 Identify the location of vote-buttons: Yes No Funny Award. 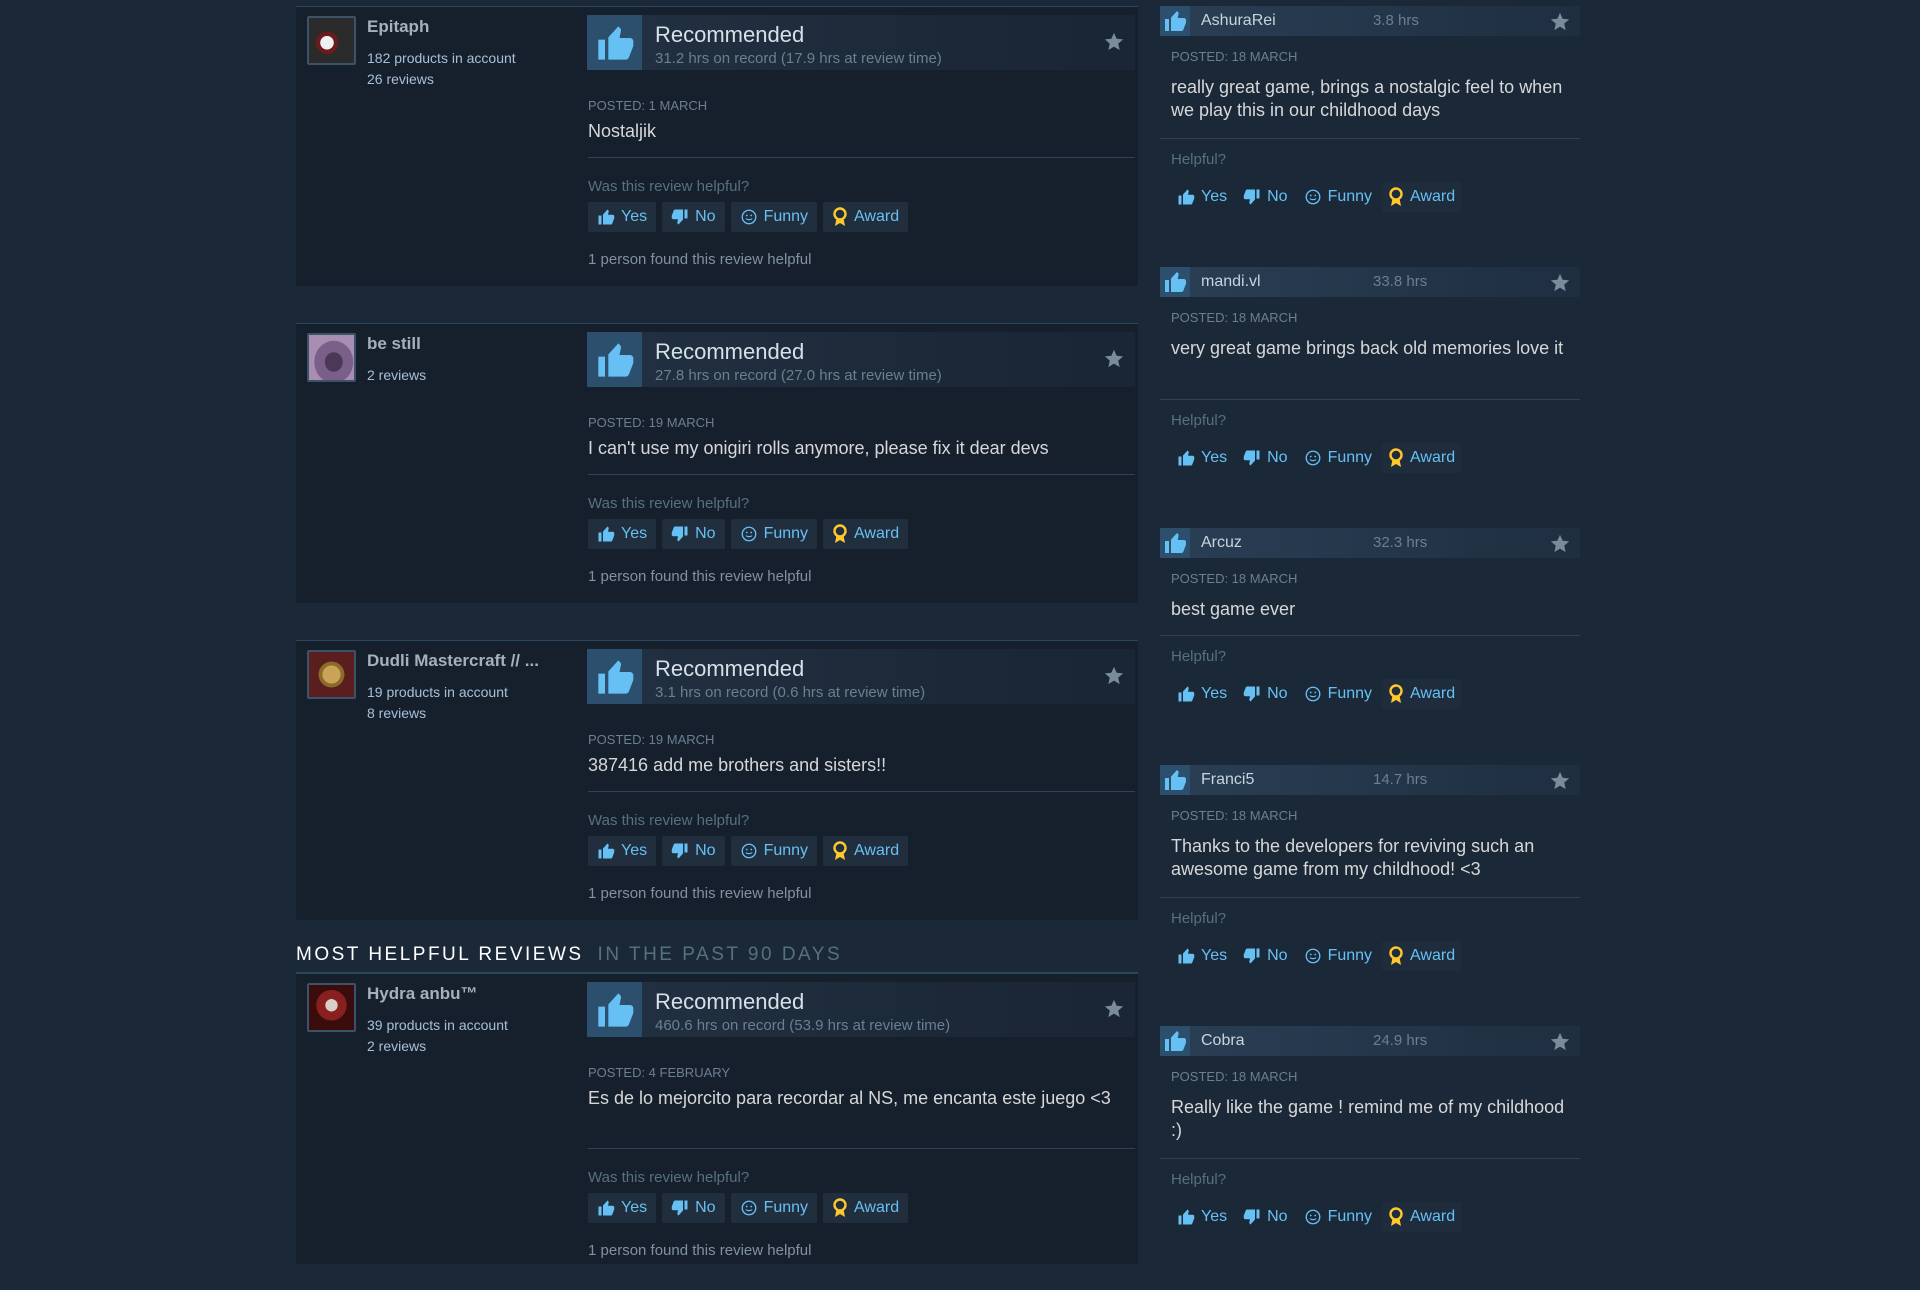
(1316, 197).